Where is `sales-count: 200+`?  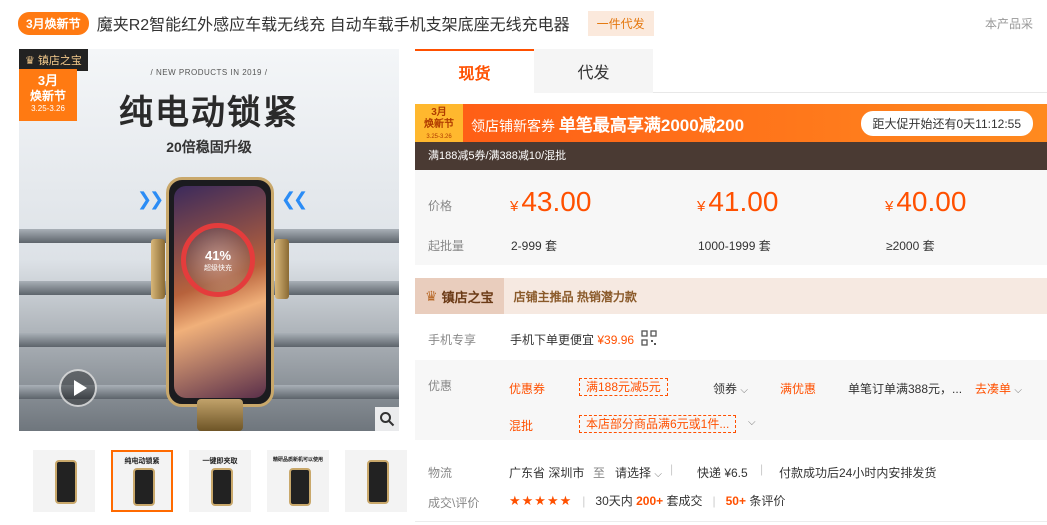 sales-count: 200+ is located at coordinates (650, 500).